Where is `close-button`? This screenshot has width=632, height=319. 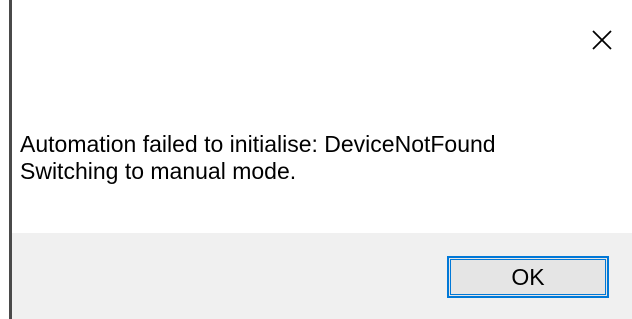 close-button is located at coordinates (602, 40).